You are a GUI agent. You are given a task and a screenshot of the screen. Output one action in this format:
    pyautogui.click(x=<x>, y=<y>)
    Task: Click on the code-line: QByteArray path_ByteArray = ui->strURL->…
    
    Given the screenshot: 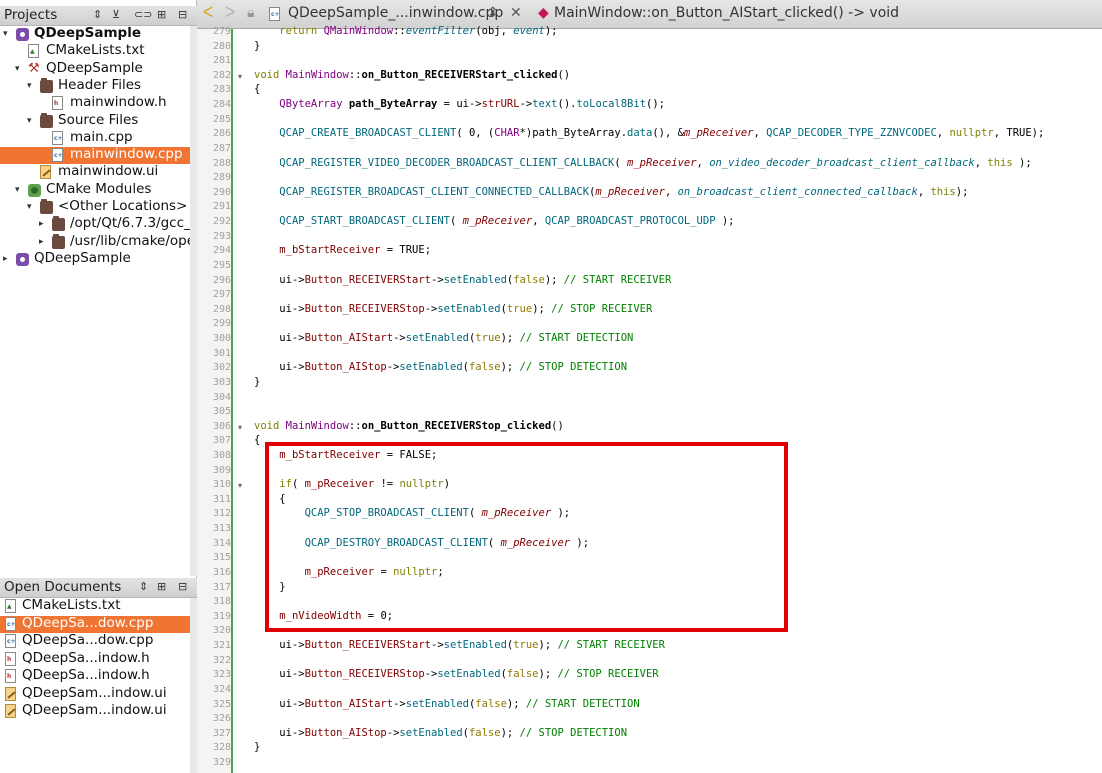 What is the action you would take?
    pyautogui.click(x=459, y=104)
    